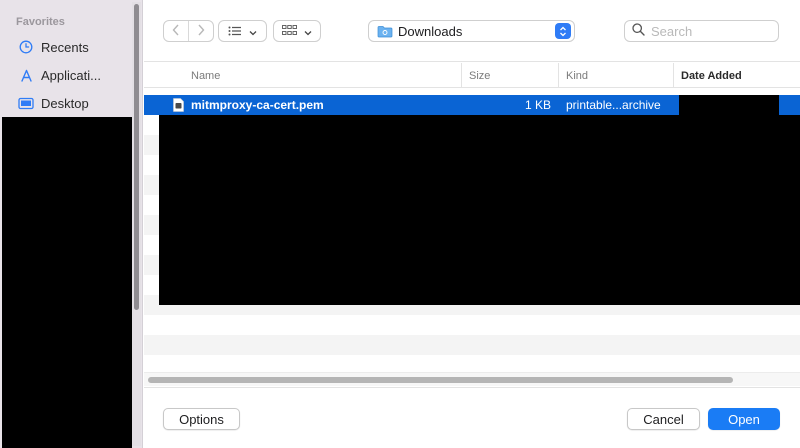 The height and width of the screenshot is (448, 800). I want to click on grid-view-button, so click(297, 31).